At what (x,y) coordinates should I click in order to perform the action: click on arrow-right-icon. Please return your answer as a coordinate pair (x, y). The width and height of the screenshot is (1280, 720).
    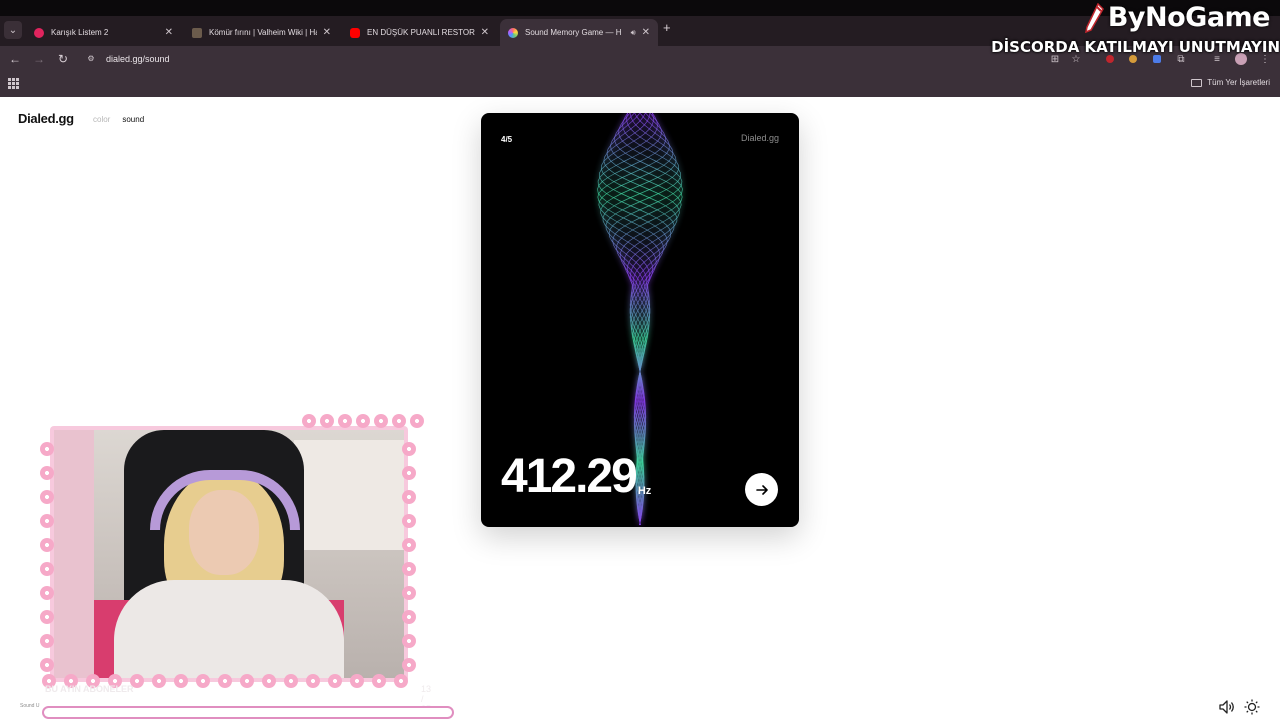
    Looking at the image, I should click on (761, 489).